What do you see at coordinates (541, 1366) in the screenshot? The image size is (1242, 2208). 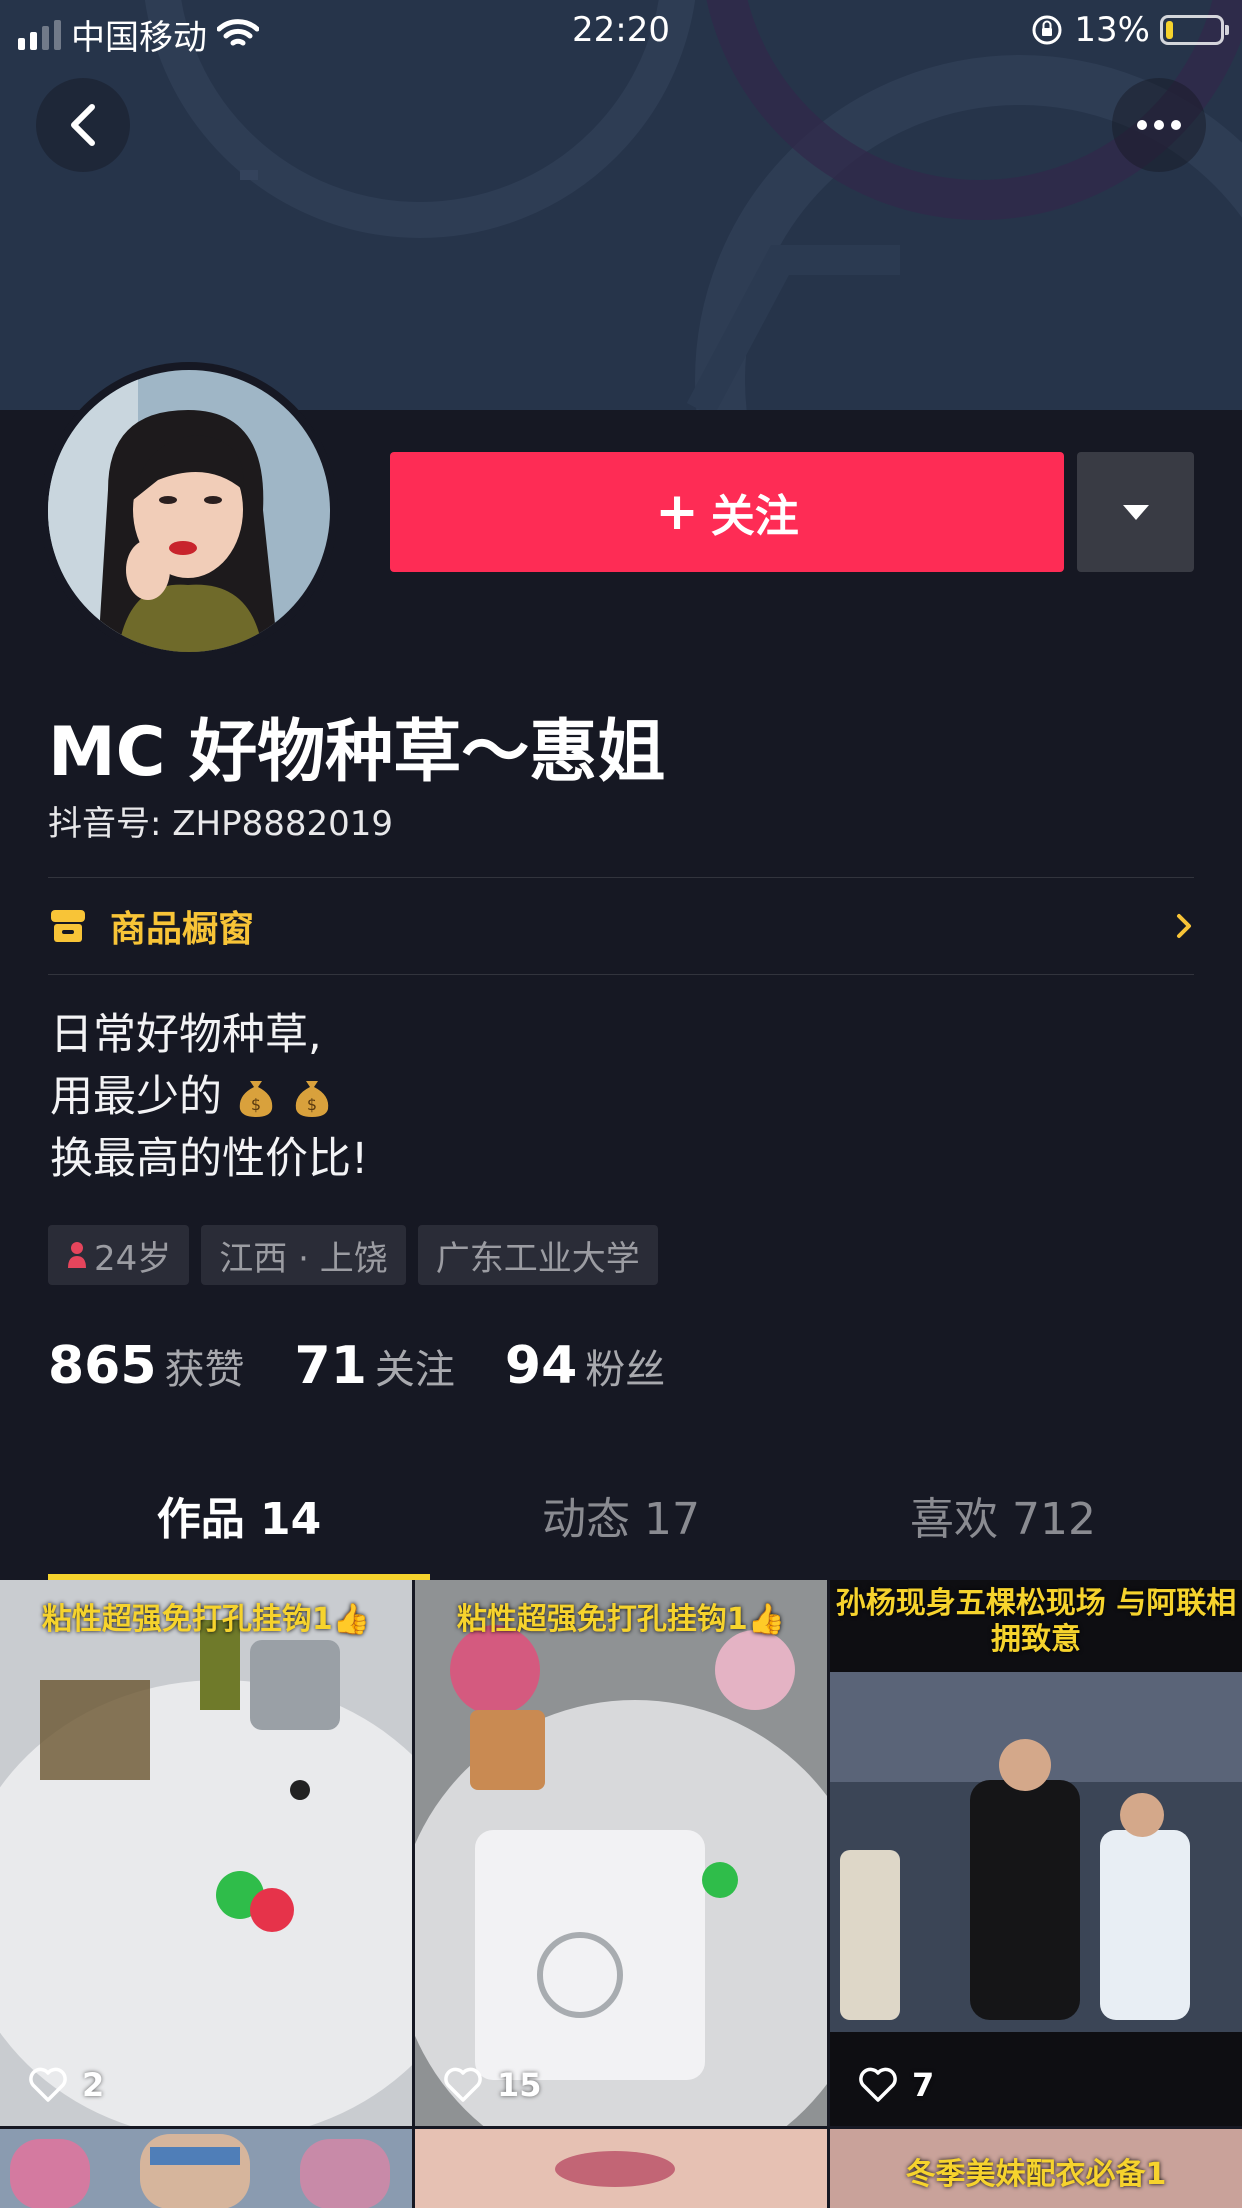 I see `followers-count: 94` at bounding box center [541, 1366].